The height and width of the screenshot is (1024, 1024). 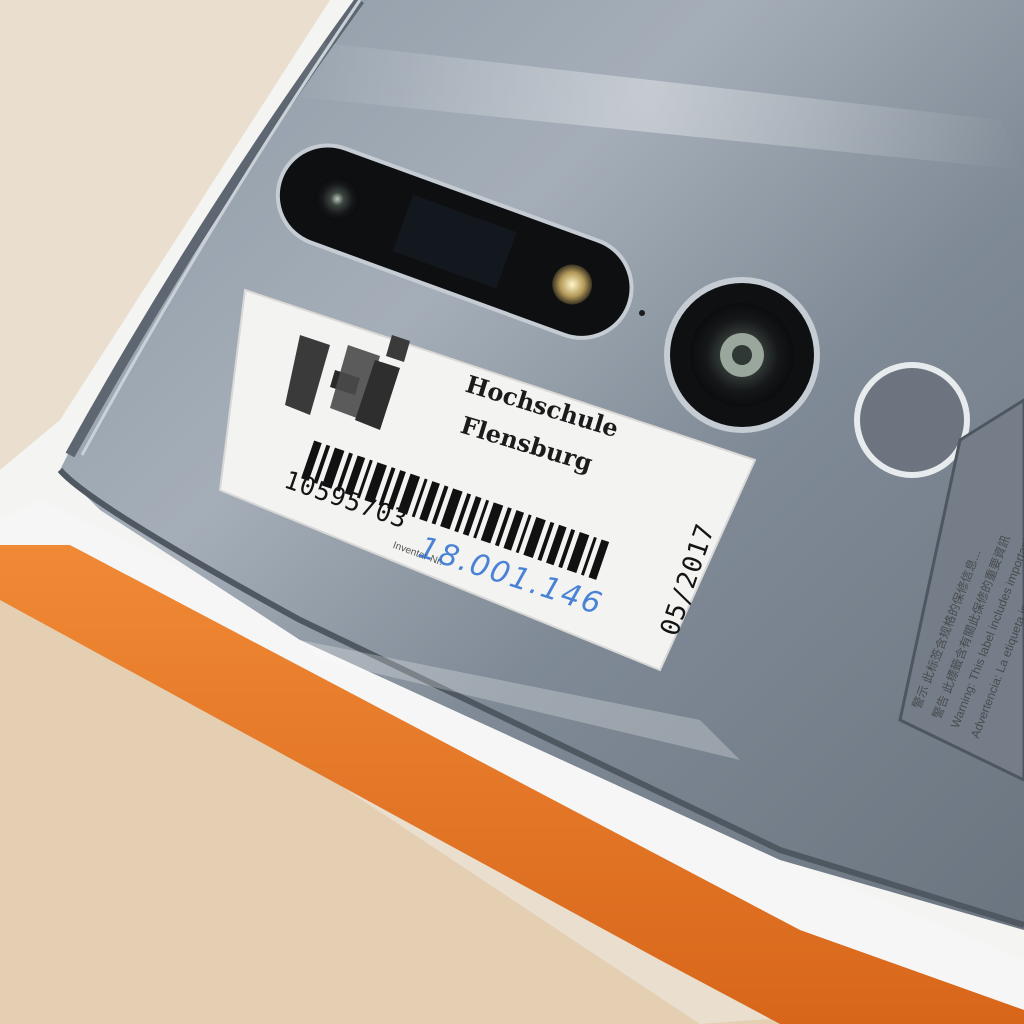 What do you see at coordinates (912, 420) in the screenshot?
I see `fingerprint-sensor` at bounding box center [912, 420].